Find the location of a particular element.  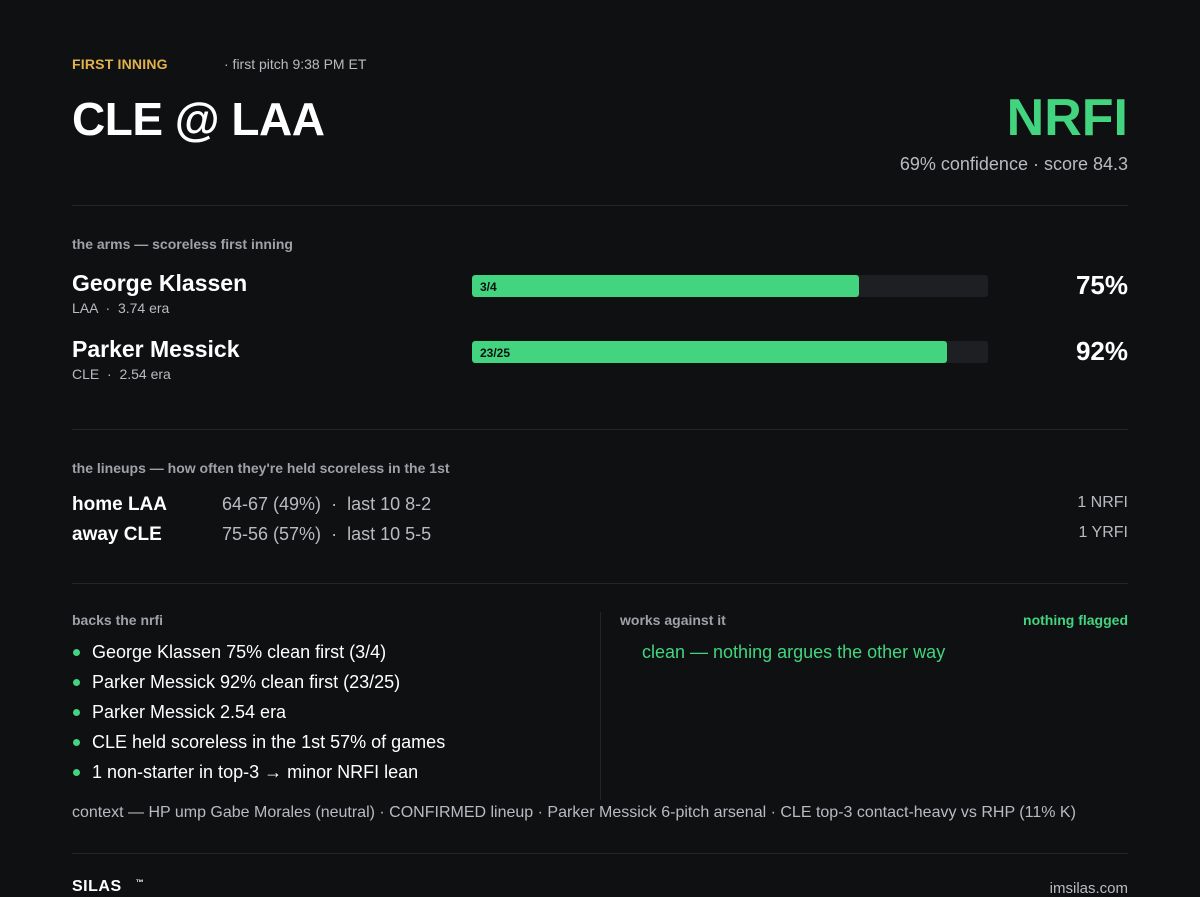

clean-first-bar: 23/25 is located at coordinates (730, 352).